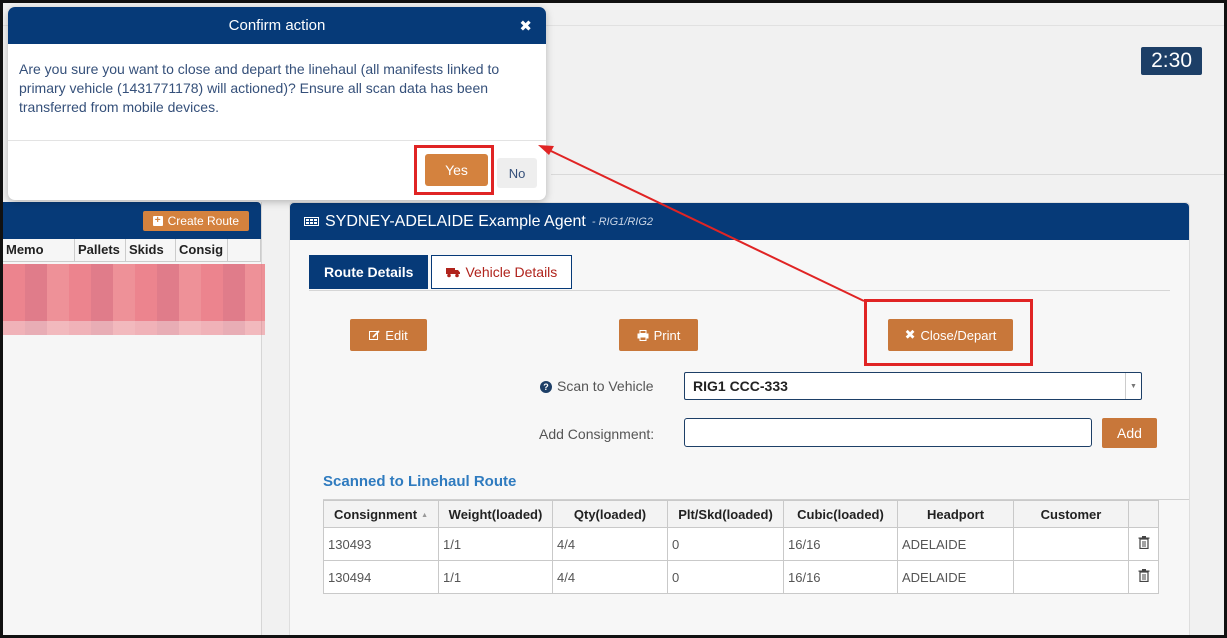  What do you see at coordinates (546, 150) in the screenshot?
I see `arrow-head` at bounding box center [546, 150].